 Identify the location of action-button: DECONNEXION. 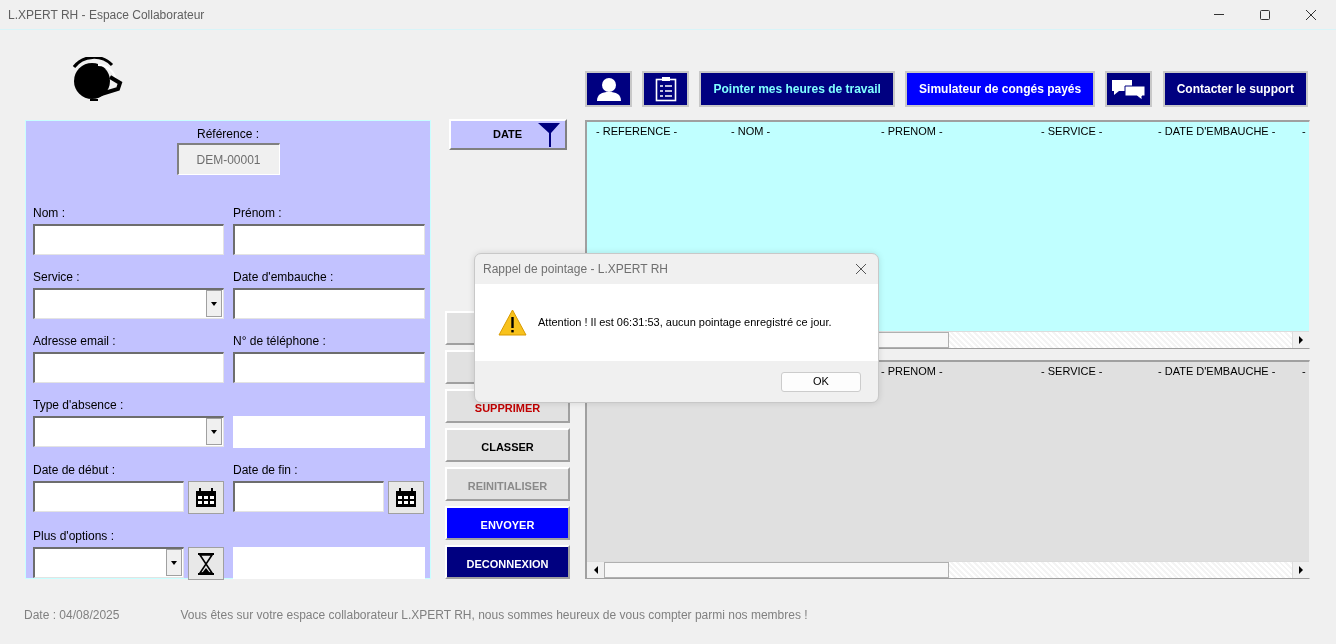
(507, 562).